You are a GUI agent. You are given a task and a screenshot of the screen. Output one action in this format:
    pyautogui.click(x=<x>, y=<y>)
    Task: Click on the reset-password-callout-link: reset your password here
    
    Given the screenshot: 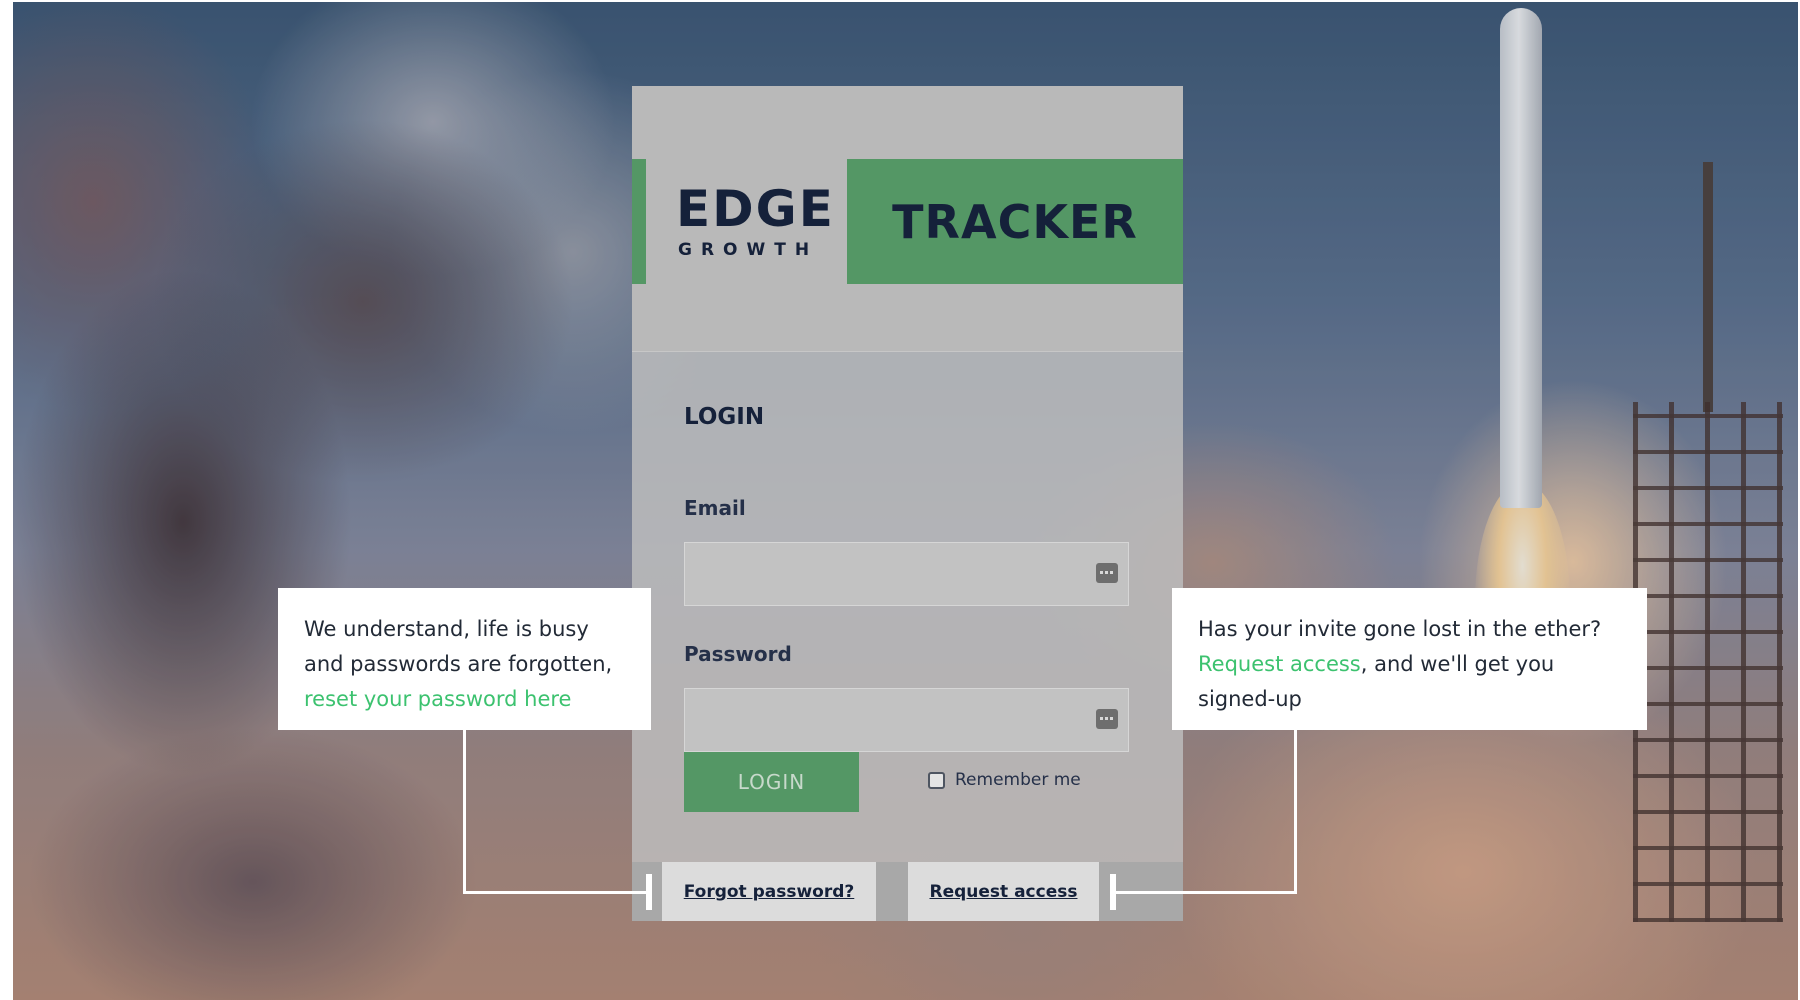 What is the action you would take?
    pyautogui.click(x=437, y=699)
    